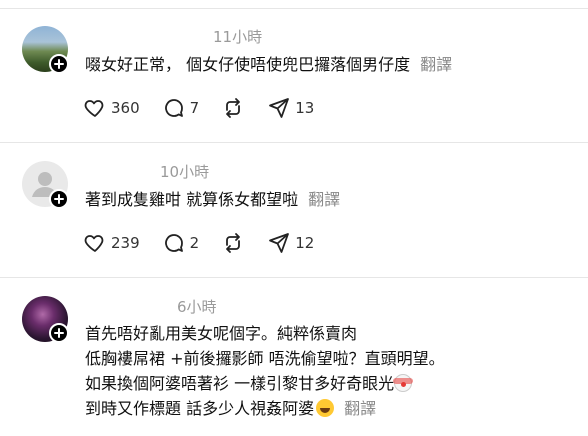 This screenshot has width=588, height=436. I want to click on reply-button: 2, so click(181, 243).